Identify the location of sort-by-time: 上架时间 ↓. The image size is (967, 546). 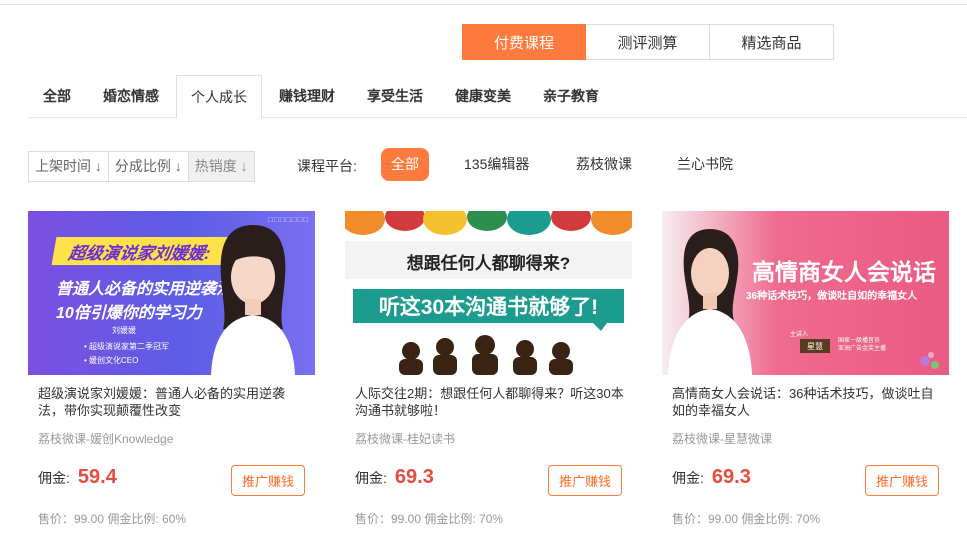
(68, 166).